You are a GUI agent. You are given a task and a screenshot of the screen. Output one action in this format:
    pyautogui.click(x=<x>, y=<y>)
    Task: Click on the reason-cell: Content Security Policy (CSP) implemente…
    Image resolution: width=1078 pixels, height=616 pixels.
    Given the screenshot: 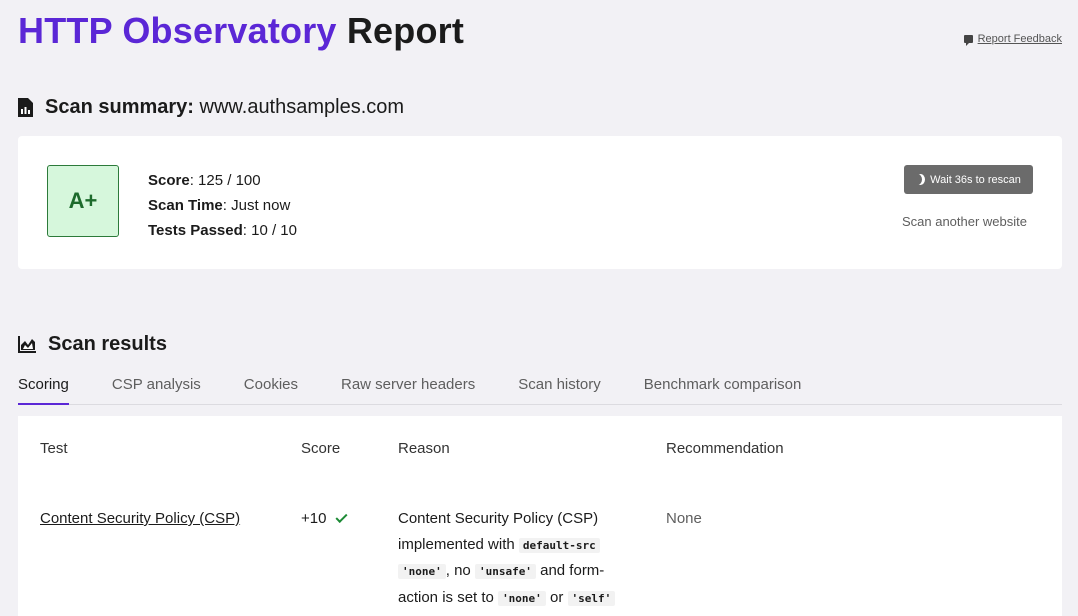 What is the action you would take?
    pyautogui.click(x=518, y=558)
    